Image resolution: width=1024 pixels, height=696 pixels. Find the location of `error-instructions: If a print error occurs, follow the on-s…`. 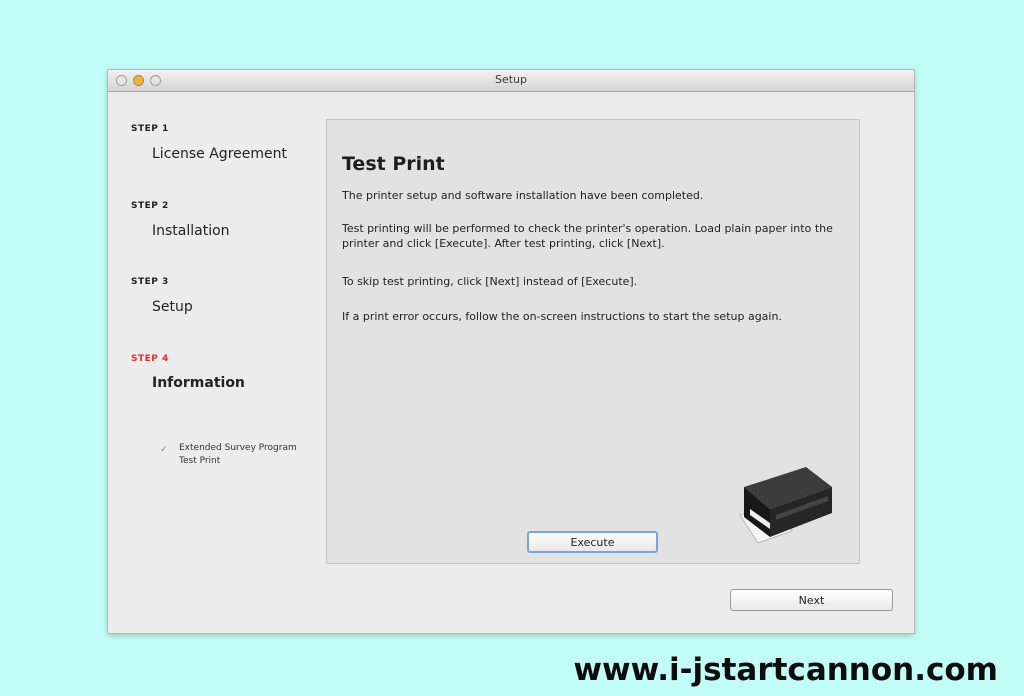

error-instructions: If a print error occurs, follow the on-s… is located at coordinates (562, 316).